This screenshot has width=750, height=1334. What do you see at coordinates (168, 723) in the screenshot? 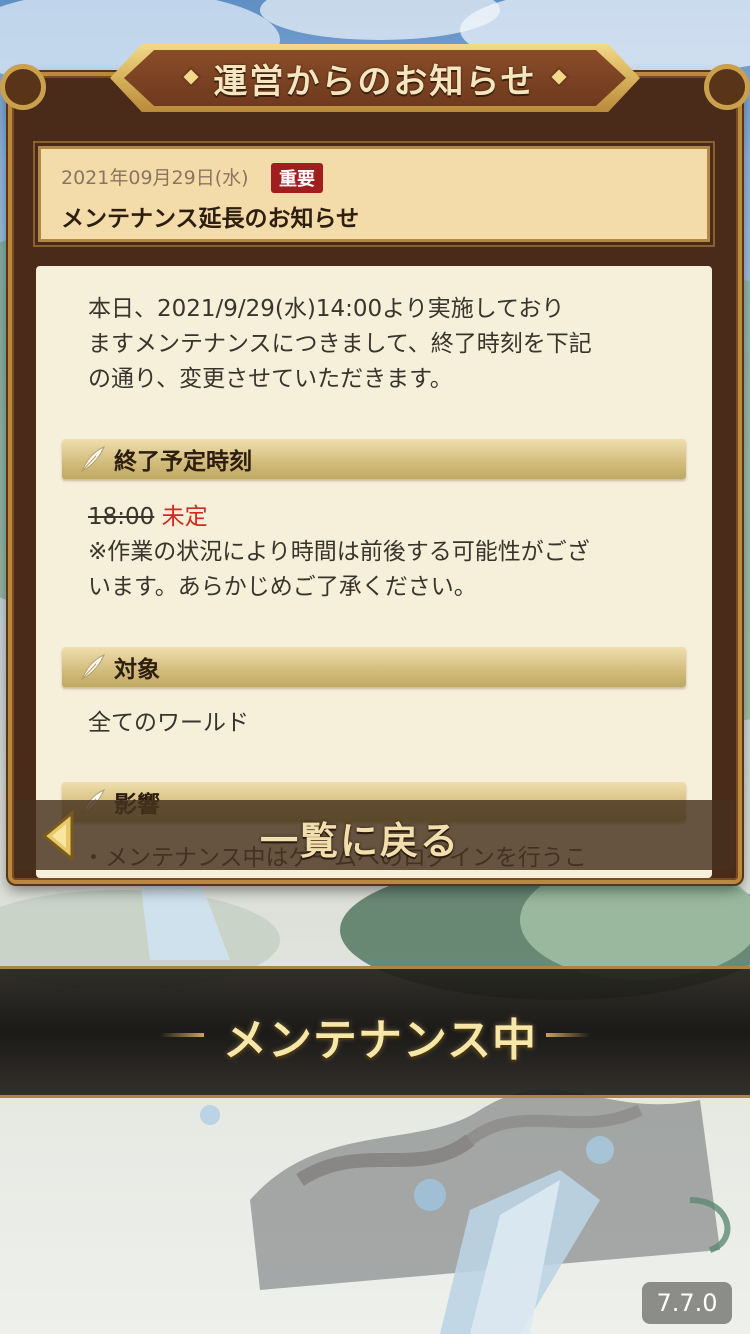
I see `target-paragraph: 全てのワールド` at bounding box center [168, 723].